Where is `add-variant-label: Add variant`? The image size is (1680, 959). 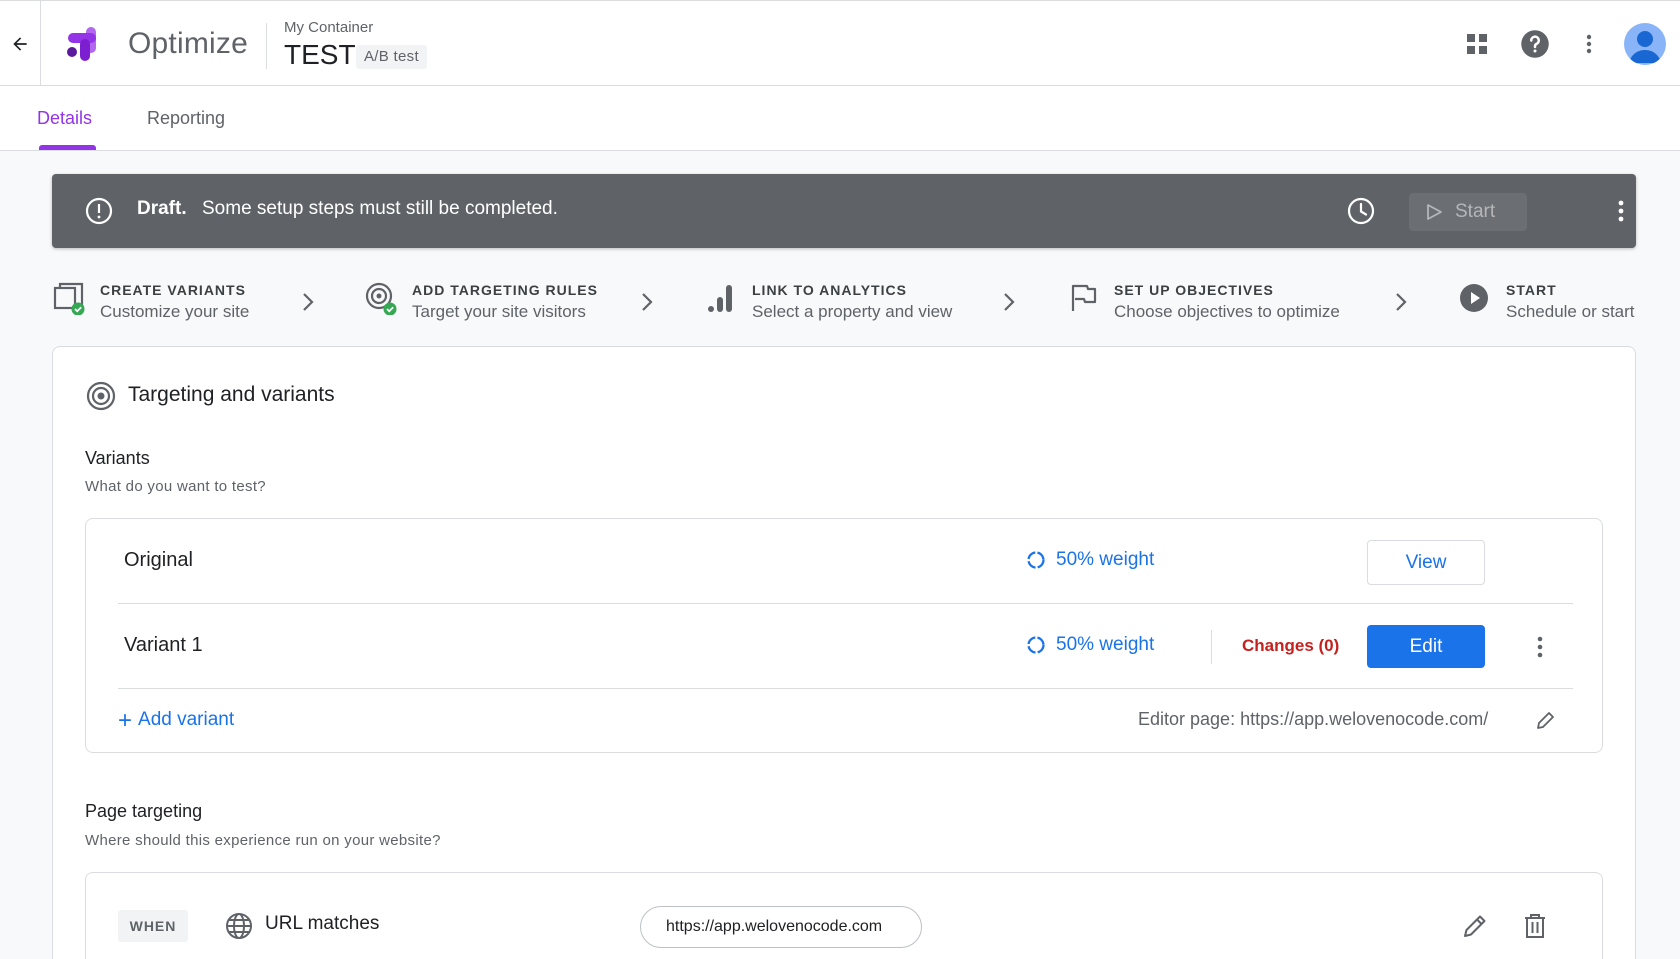
add-variant-label: Add variant is located at coordinates (186, 719).